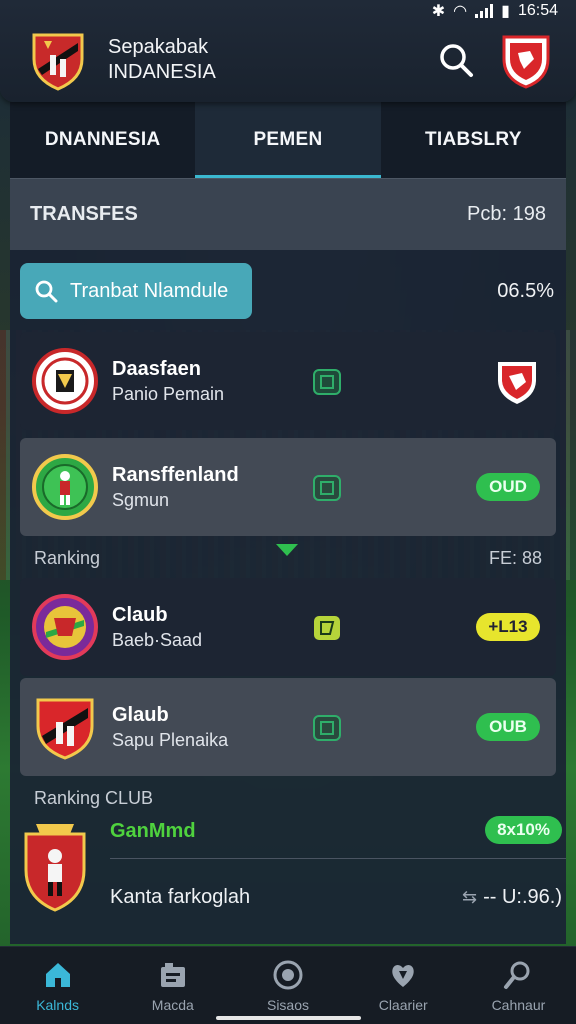 The width and height of the screenshot is (576, 1024). I want to click on shield-badge-icon, so click(526, 60).